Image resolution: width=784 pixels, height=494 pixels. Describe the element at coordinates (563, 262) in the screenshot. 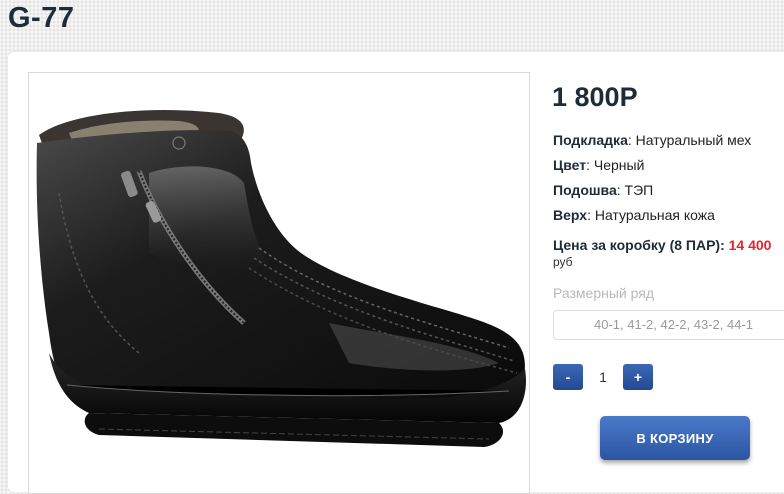

I see `box-price-unit: руб` at that location.